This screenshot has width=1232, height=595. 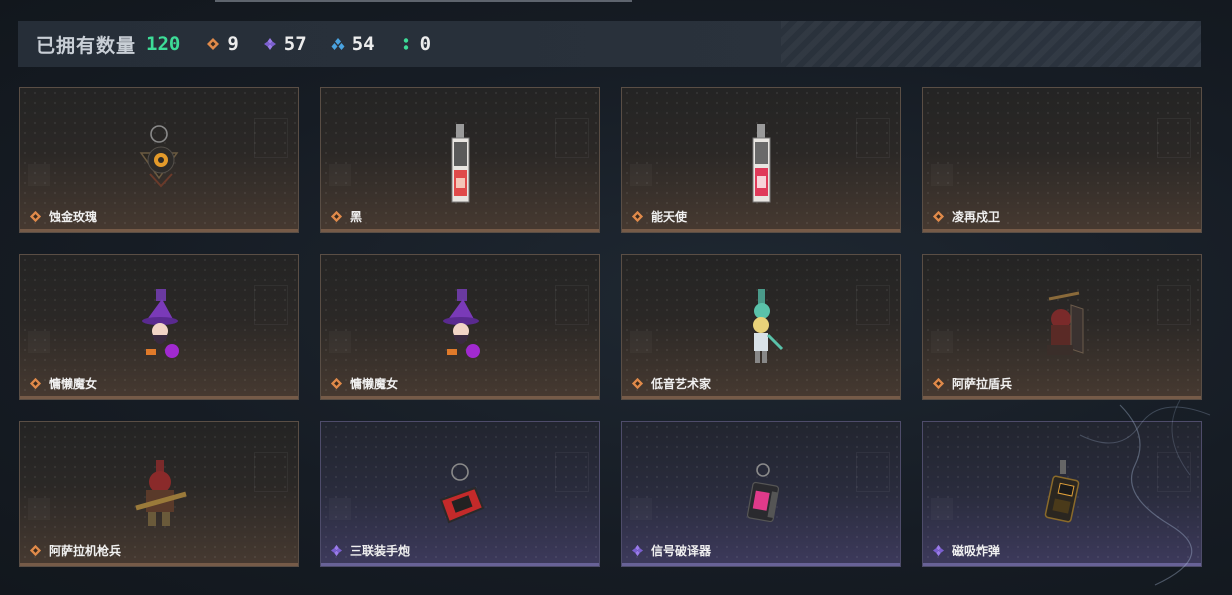 I want to click on stat-green: 0, so click(x=415, y=44).